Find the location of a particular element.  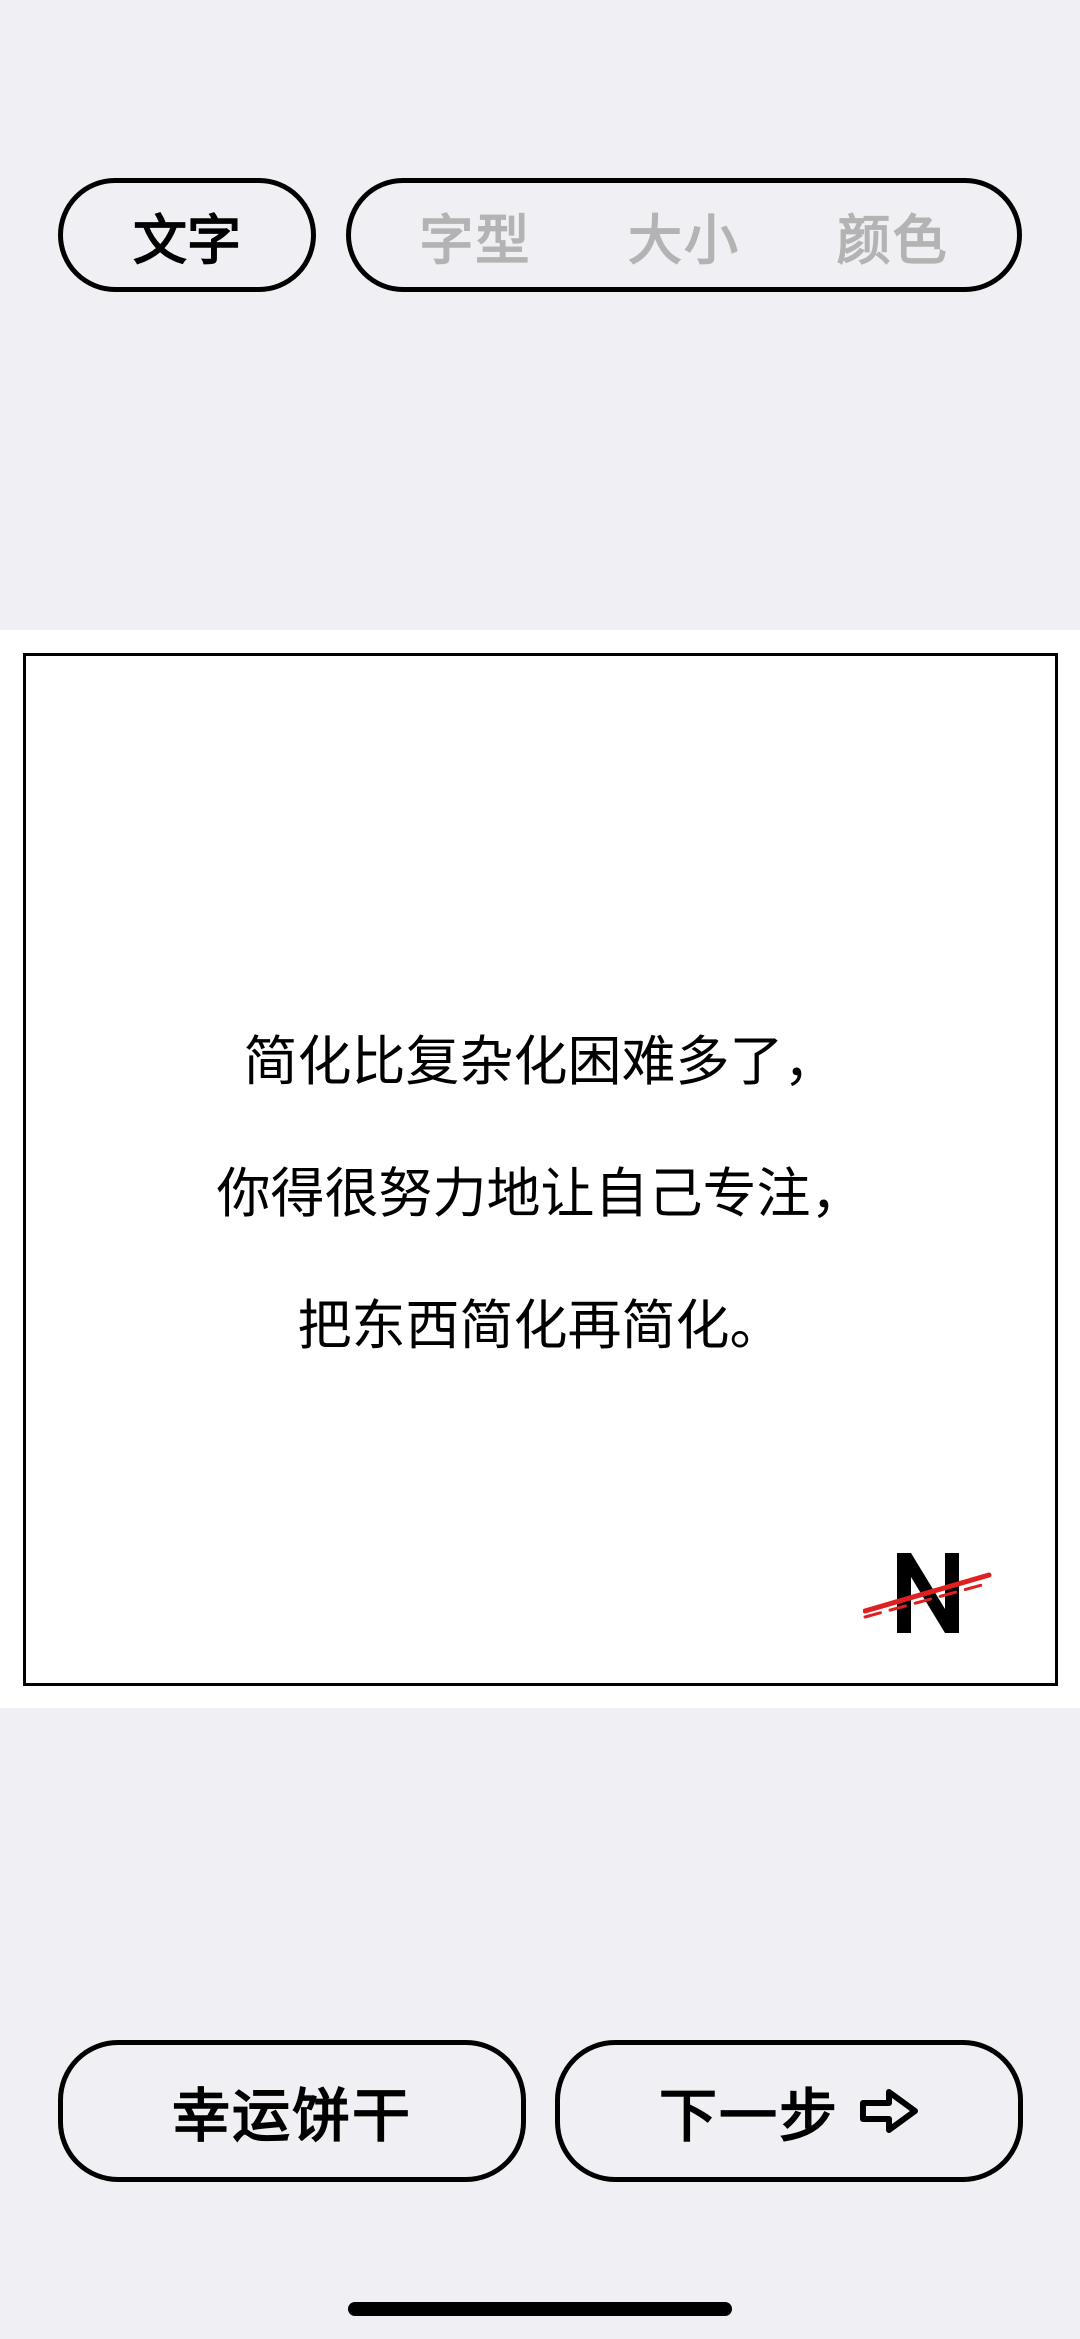

tab-text: 文字 is located at coordinates (187, 235).